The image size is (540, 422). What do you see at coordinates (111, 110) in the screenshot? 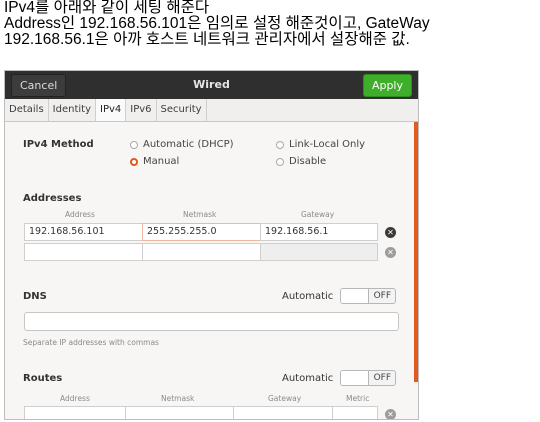
I see `tab-ipv4: IPv4` at bounding box center [111, 110].